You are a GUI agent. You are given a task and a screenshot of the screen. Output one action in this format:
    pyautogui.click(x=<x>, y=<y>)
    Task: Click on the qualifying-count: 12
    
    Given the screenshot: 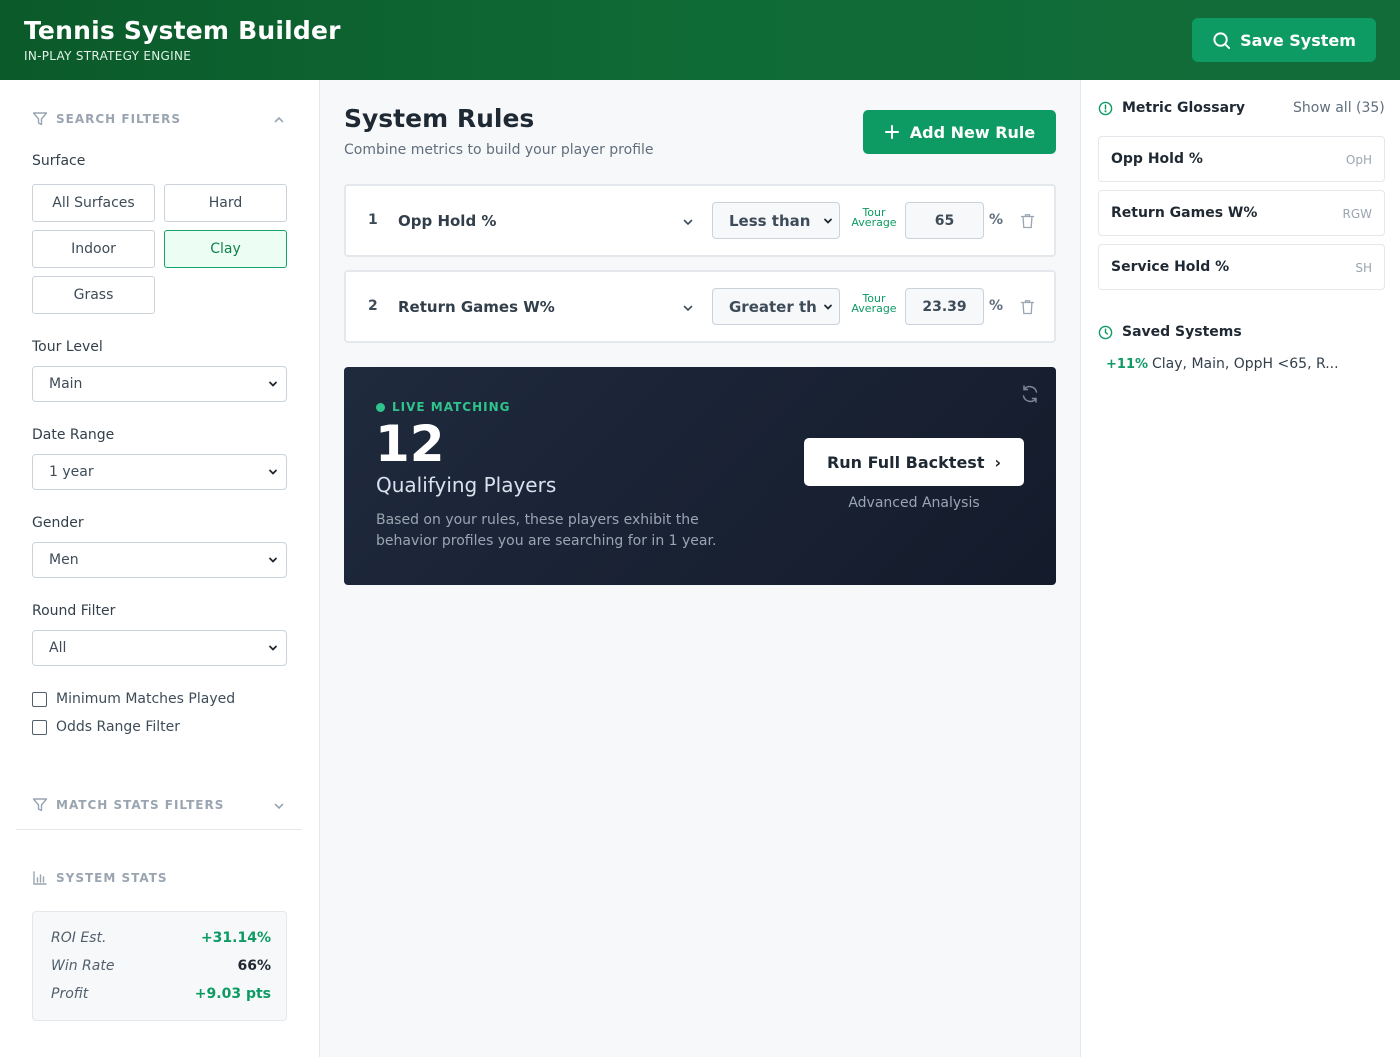 What is the action you would take?
    pyautogui.click(x=410, y=444)
    